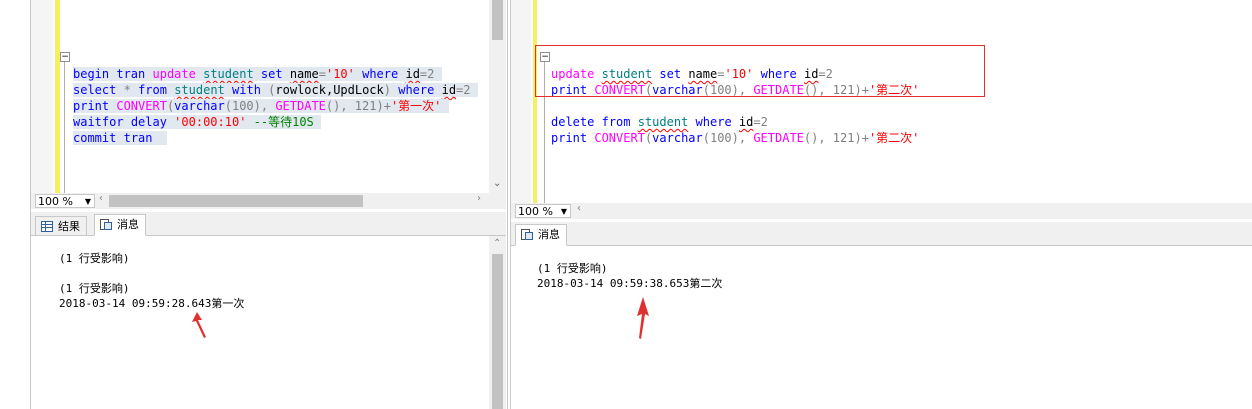 This screenshot has height=409, width=1252. Describe the element at coordinates (572, 268) in the screenshot. I see `right-message-line-1: (1 行受影响)` at that location.